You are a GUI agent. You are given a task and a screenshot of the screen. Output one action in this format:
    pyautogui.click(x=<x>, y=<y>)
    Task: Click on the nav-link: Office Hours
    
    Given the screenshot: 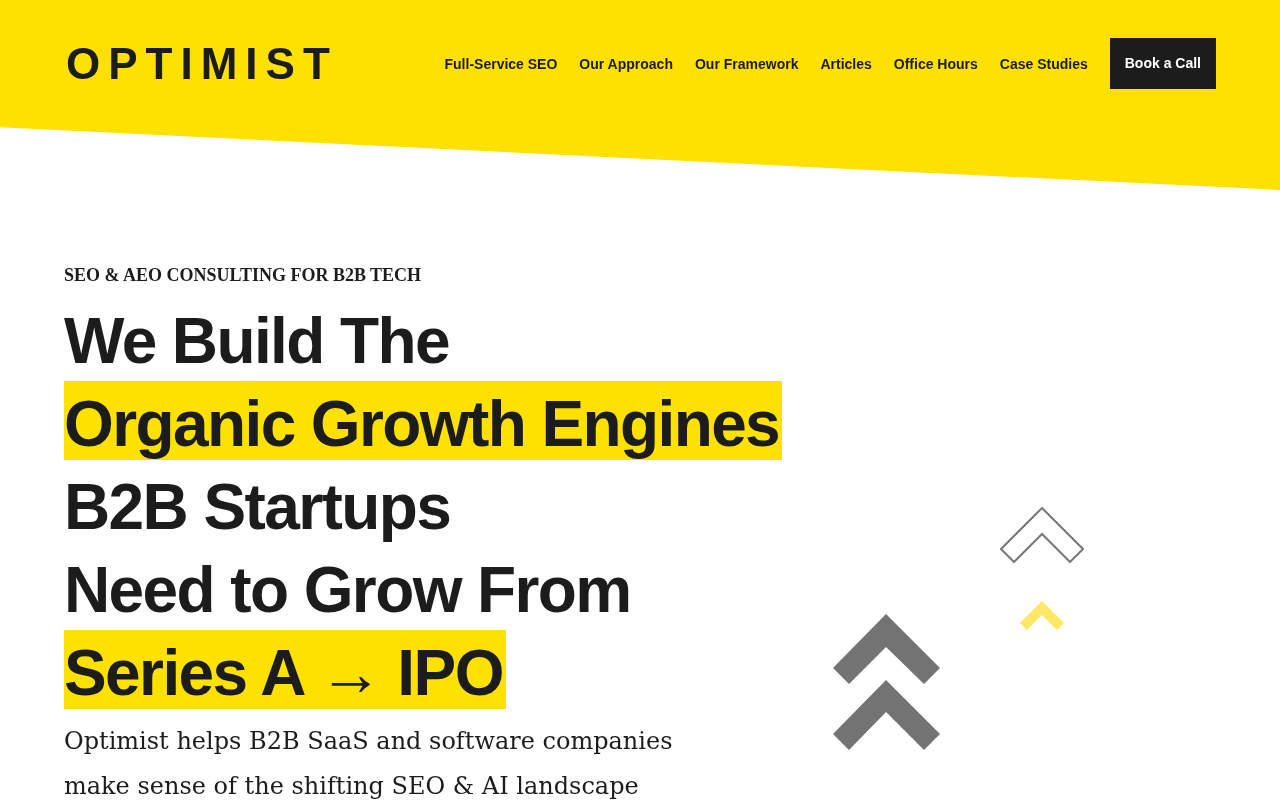 What is the action you would take?
    pyautogui.click(x=935, y=63)
    